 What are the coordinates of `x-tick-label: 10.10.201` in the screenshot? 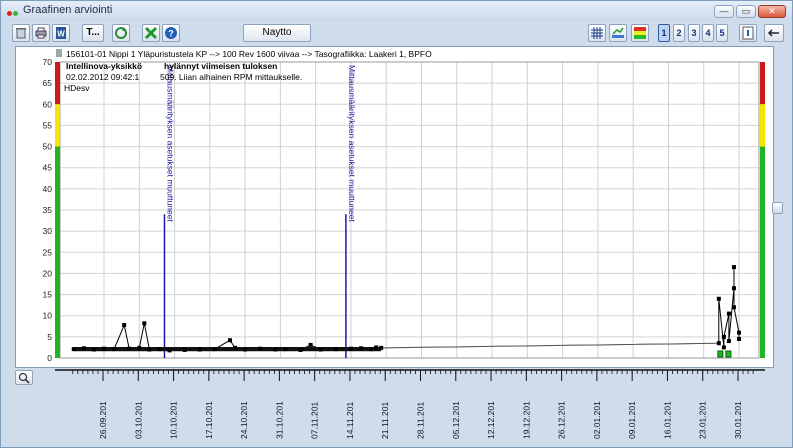 It's located at (174, 420).